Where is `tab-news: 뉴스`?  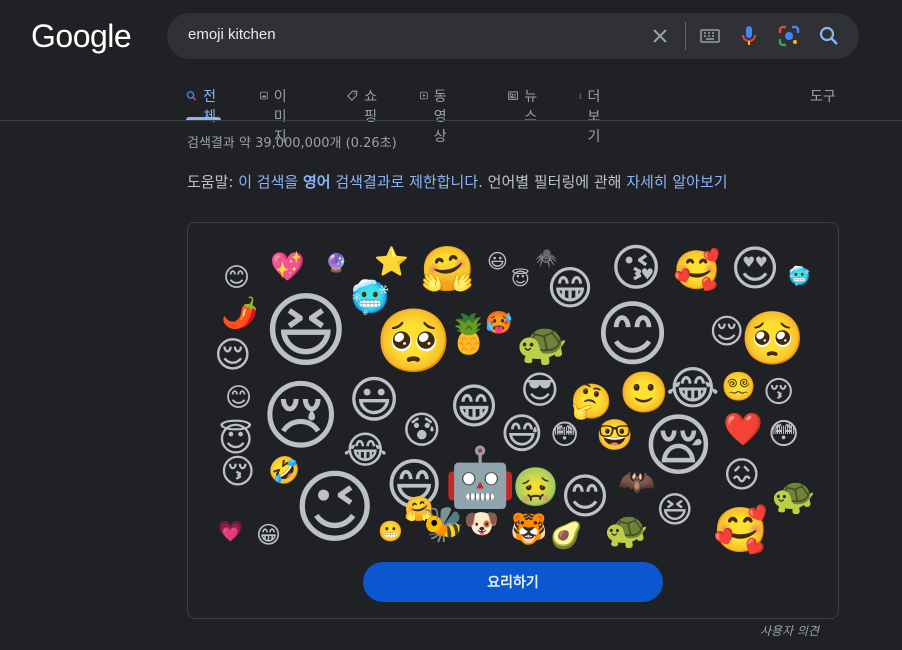 tab-news: 뉴스 is located at coordinates (525, 105).